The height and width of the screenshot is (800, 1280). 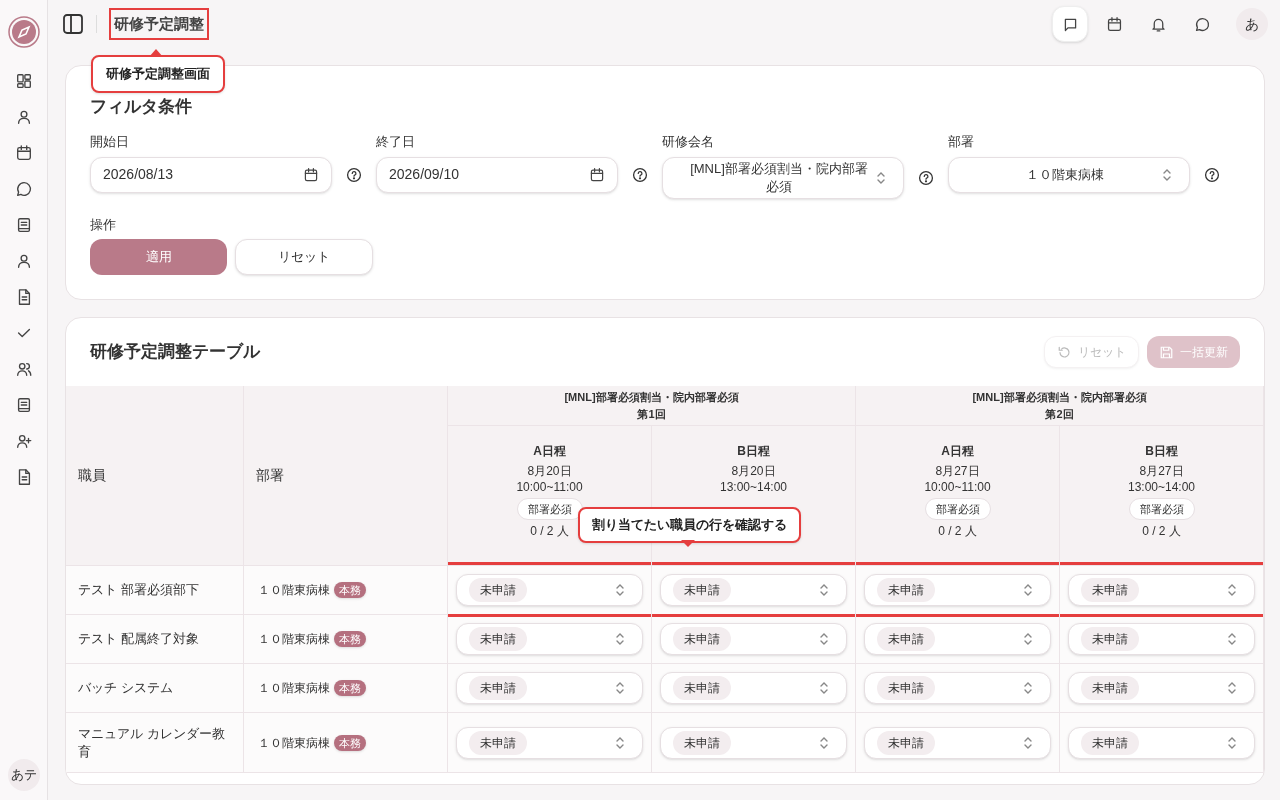 I want to click on header-action-button, so click(x=1070, y=24).